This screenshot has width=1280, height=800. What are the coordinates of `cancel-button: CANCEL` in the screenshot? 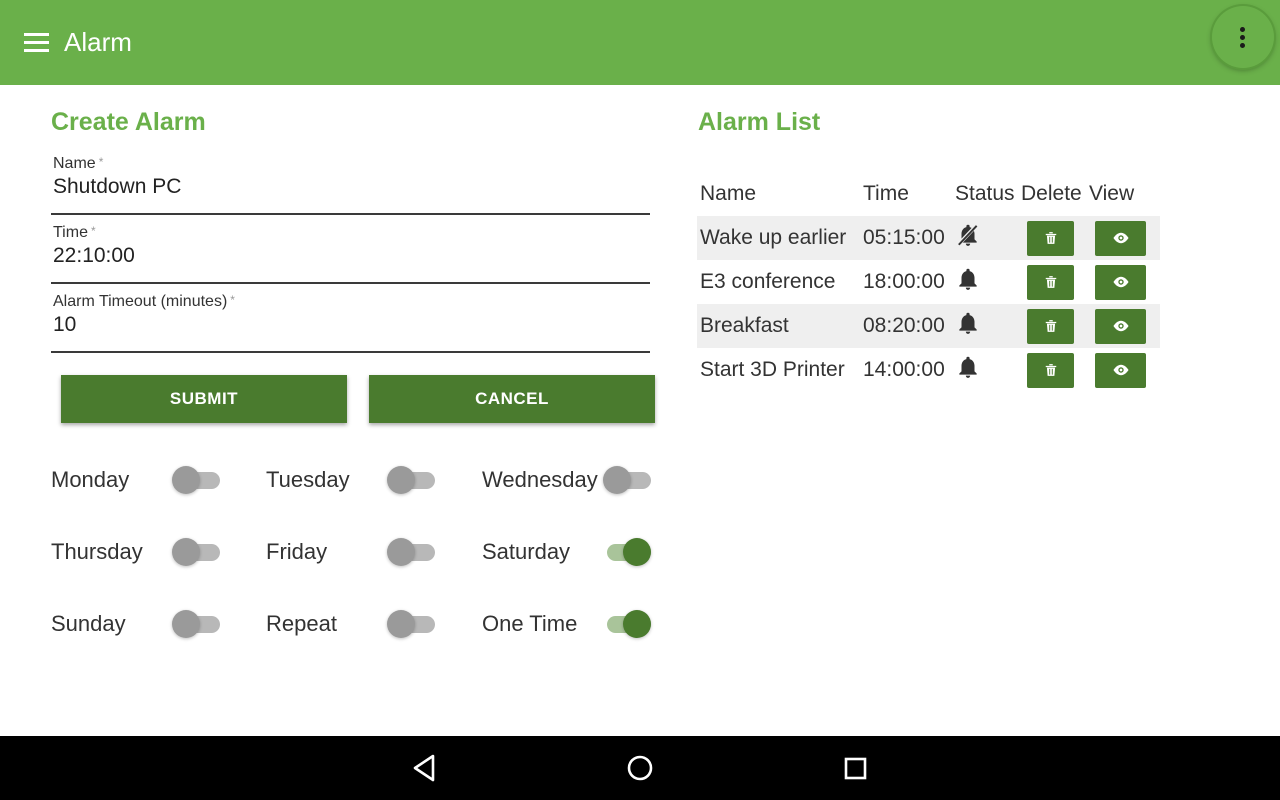 It's located at (512, 399).